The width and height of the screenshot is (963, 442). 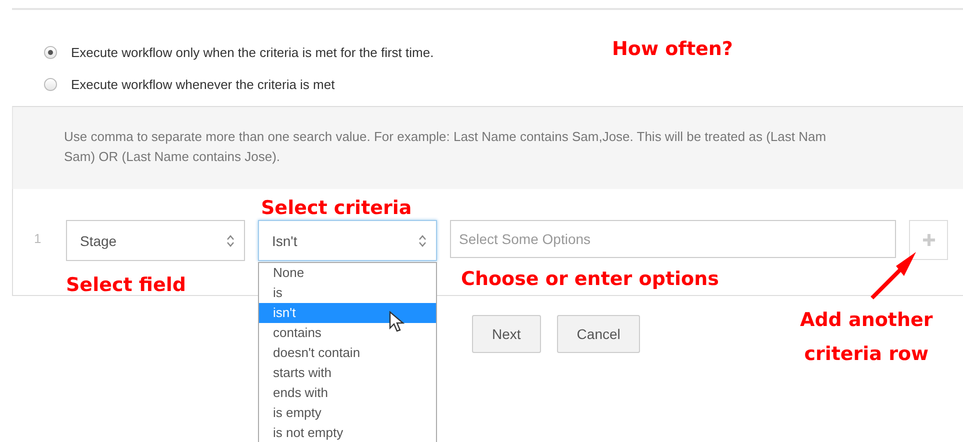 What do you see at coordinates (893, 276) in the screenshot?
I see `annotation-arrow` at bounding box center [893, 276].